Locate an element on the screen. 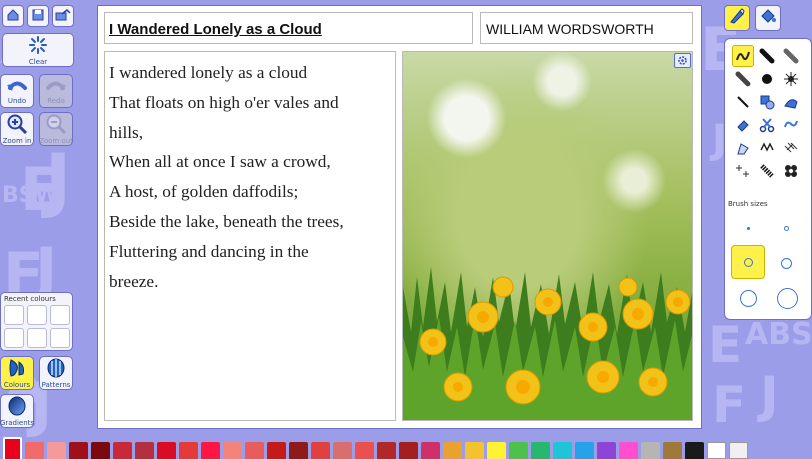 Image resolution: width=812 pixels, height=459 pixels. brush-marker is located at coordinates (767, 56).